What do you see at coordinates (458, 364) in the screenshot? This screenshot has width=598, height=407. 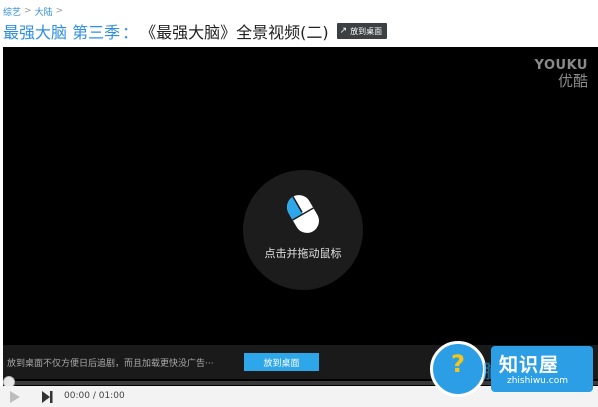 I see `question-icon: ?` at bounding box center [458, 364].